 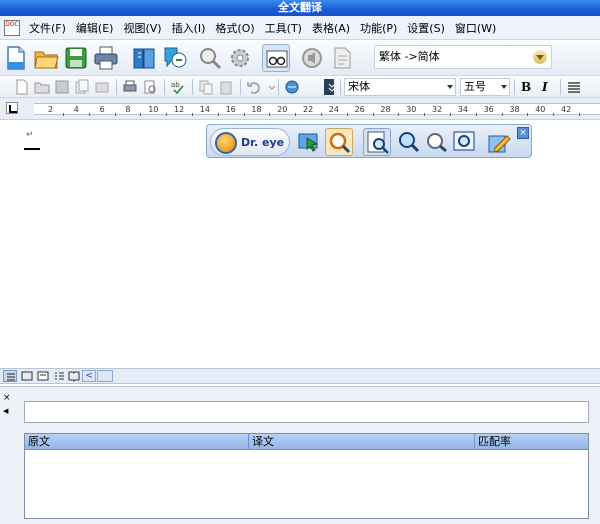 I want to click on svg-text: ab, so click(x=175, y=85).